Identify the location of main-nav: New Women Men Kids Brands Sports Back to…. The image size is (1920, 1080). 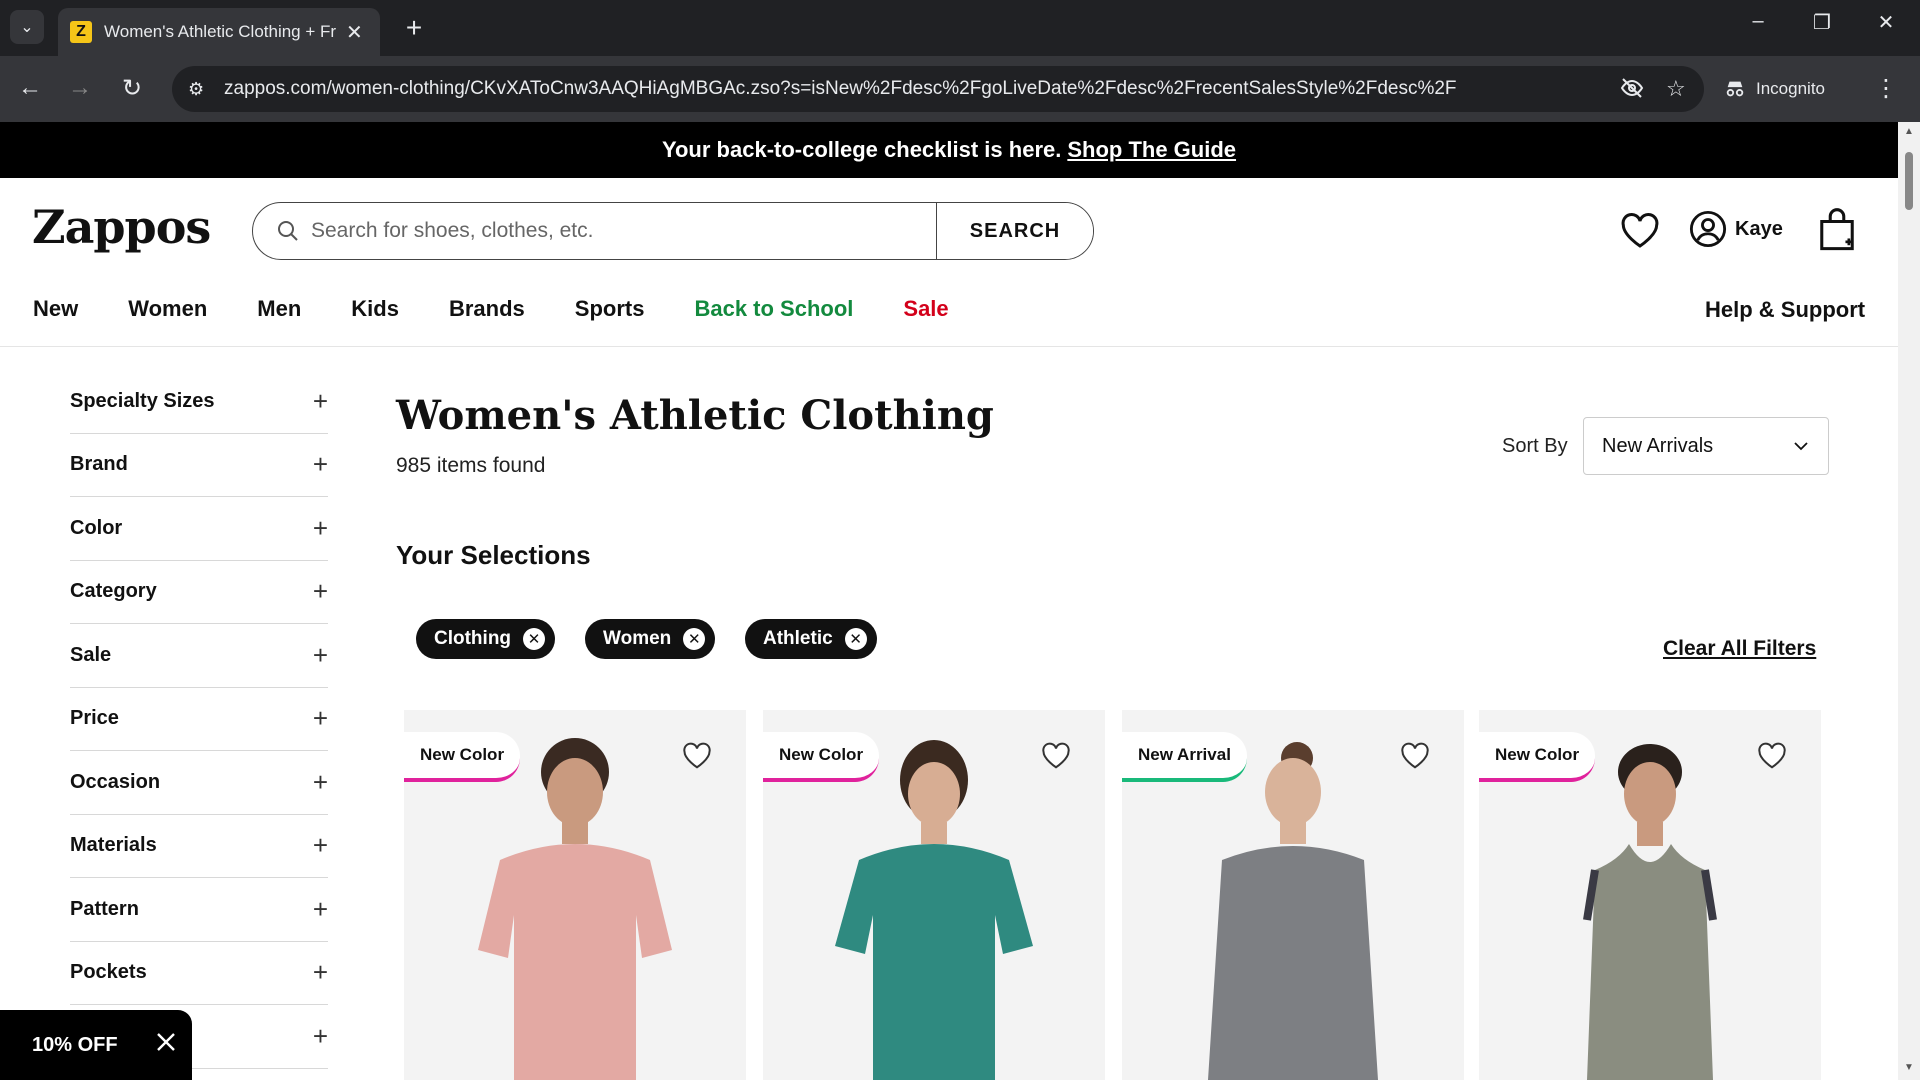
(516, 309).